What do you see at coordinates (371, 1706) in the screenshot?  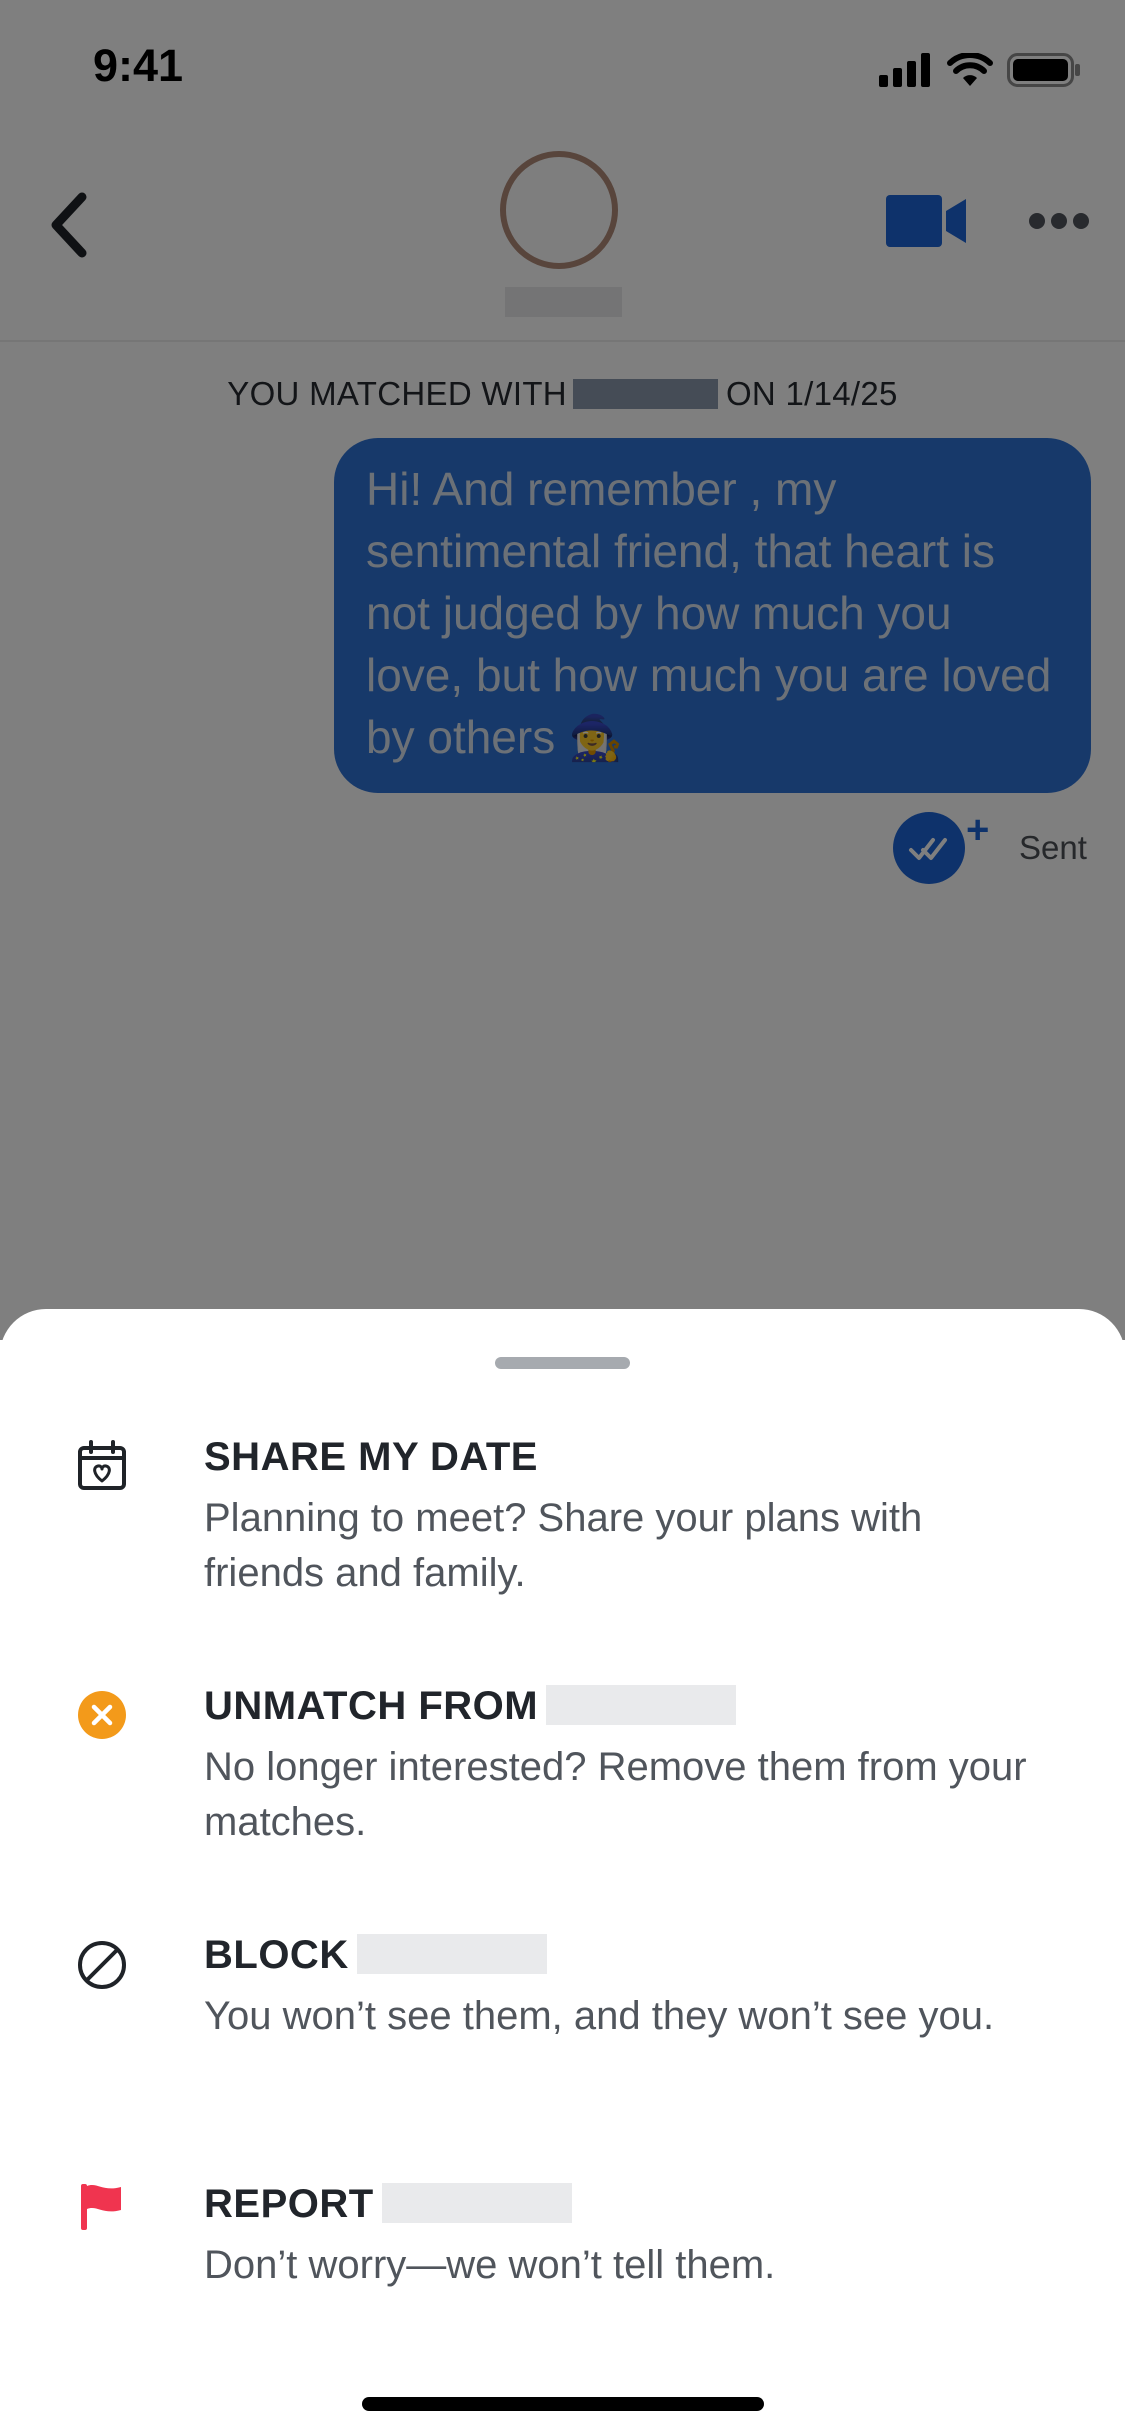 I see `unmatch-label: UNMATCH FROM` at bounding box center [371, 1706].